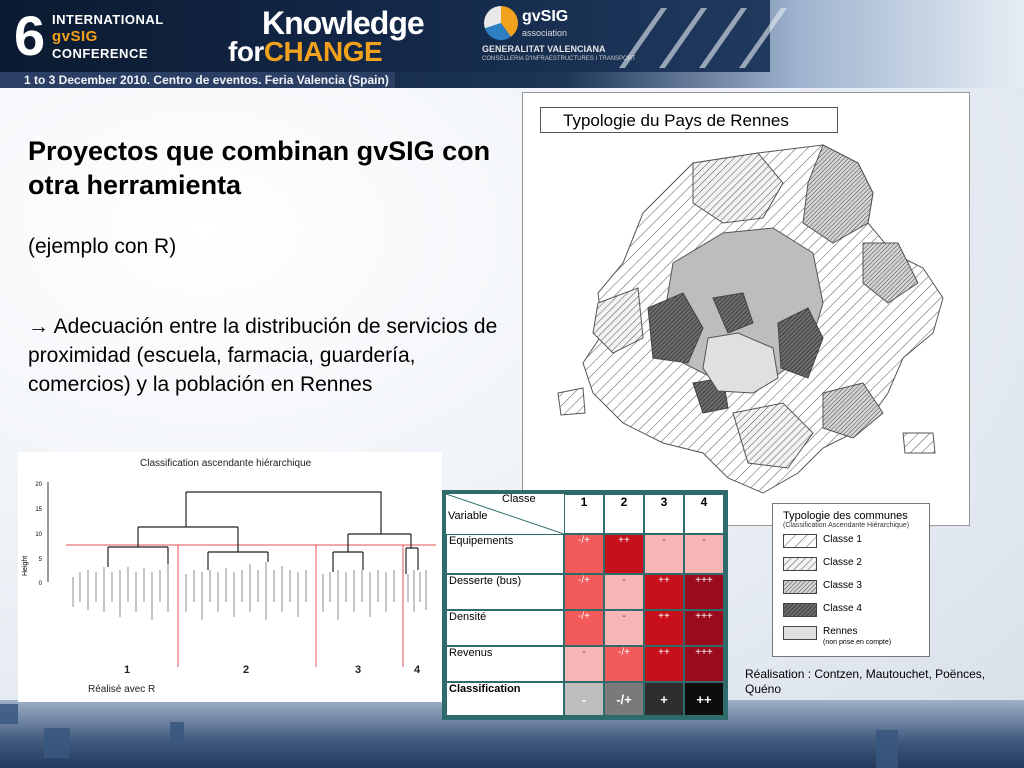  What do you see at coordinates (857, 642) in the screenshot?
I see `legend-note: (non prise en compte)` at bounding box center [857, 642].